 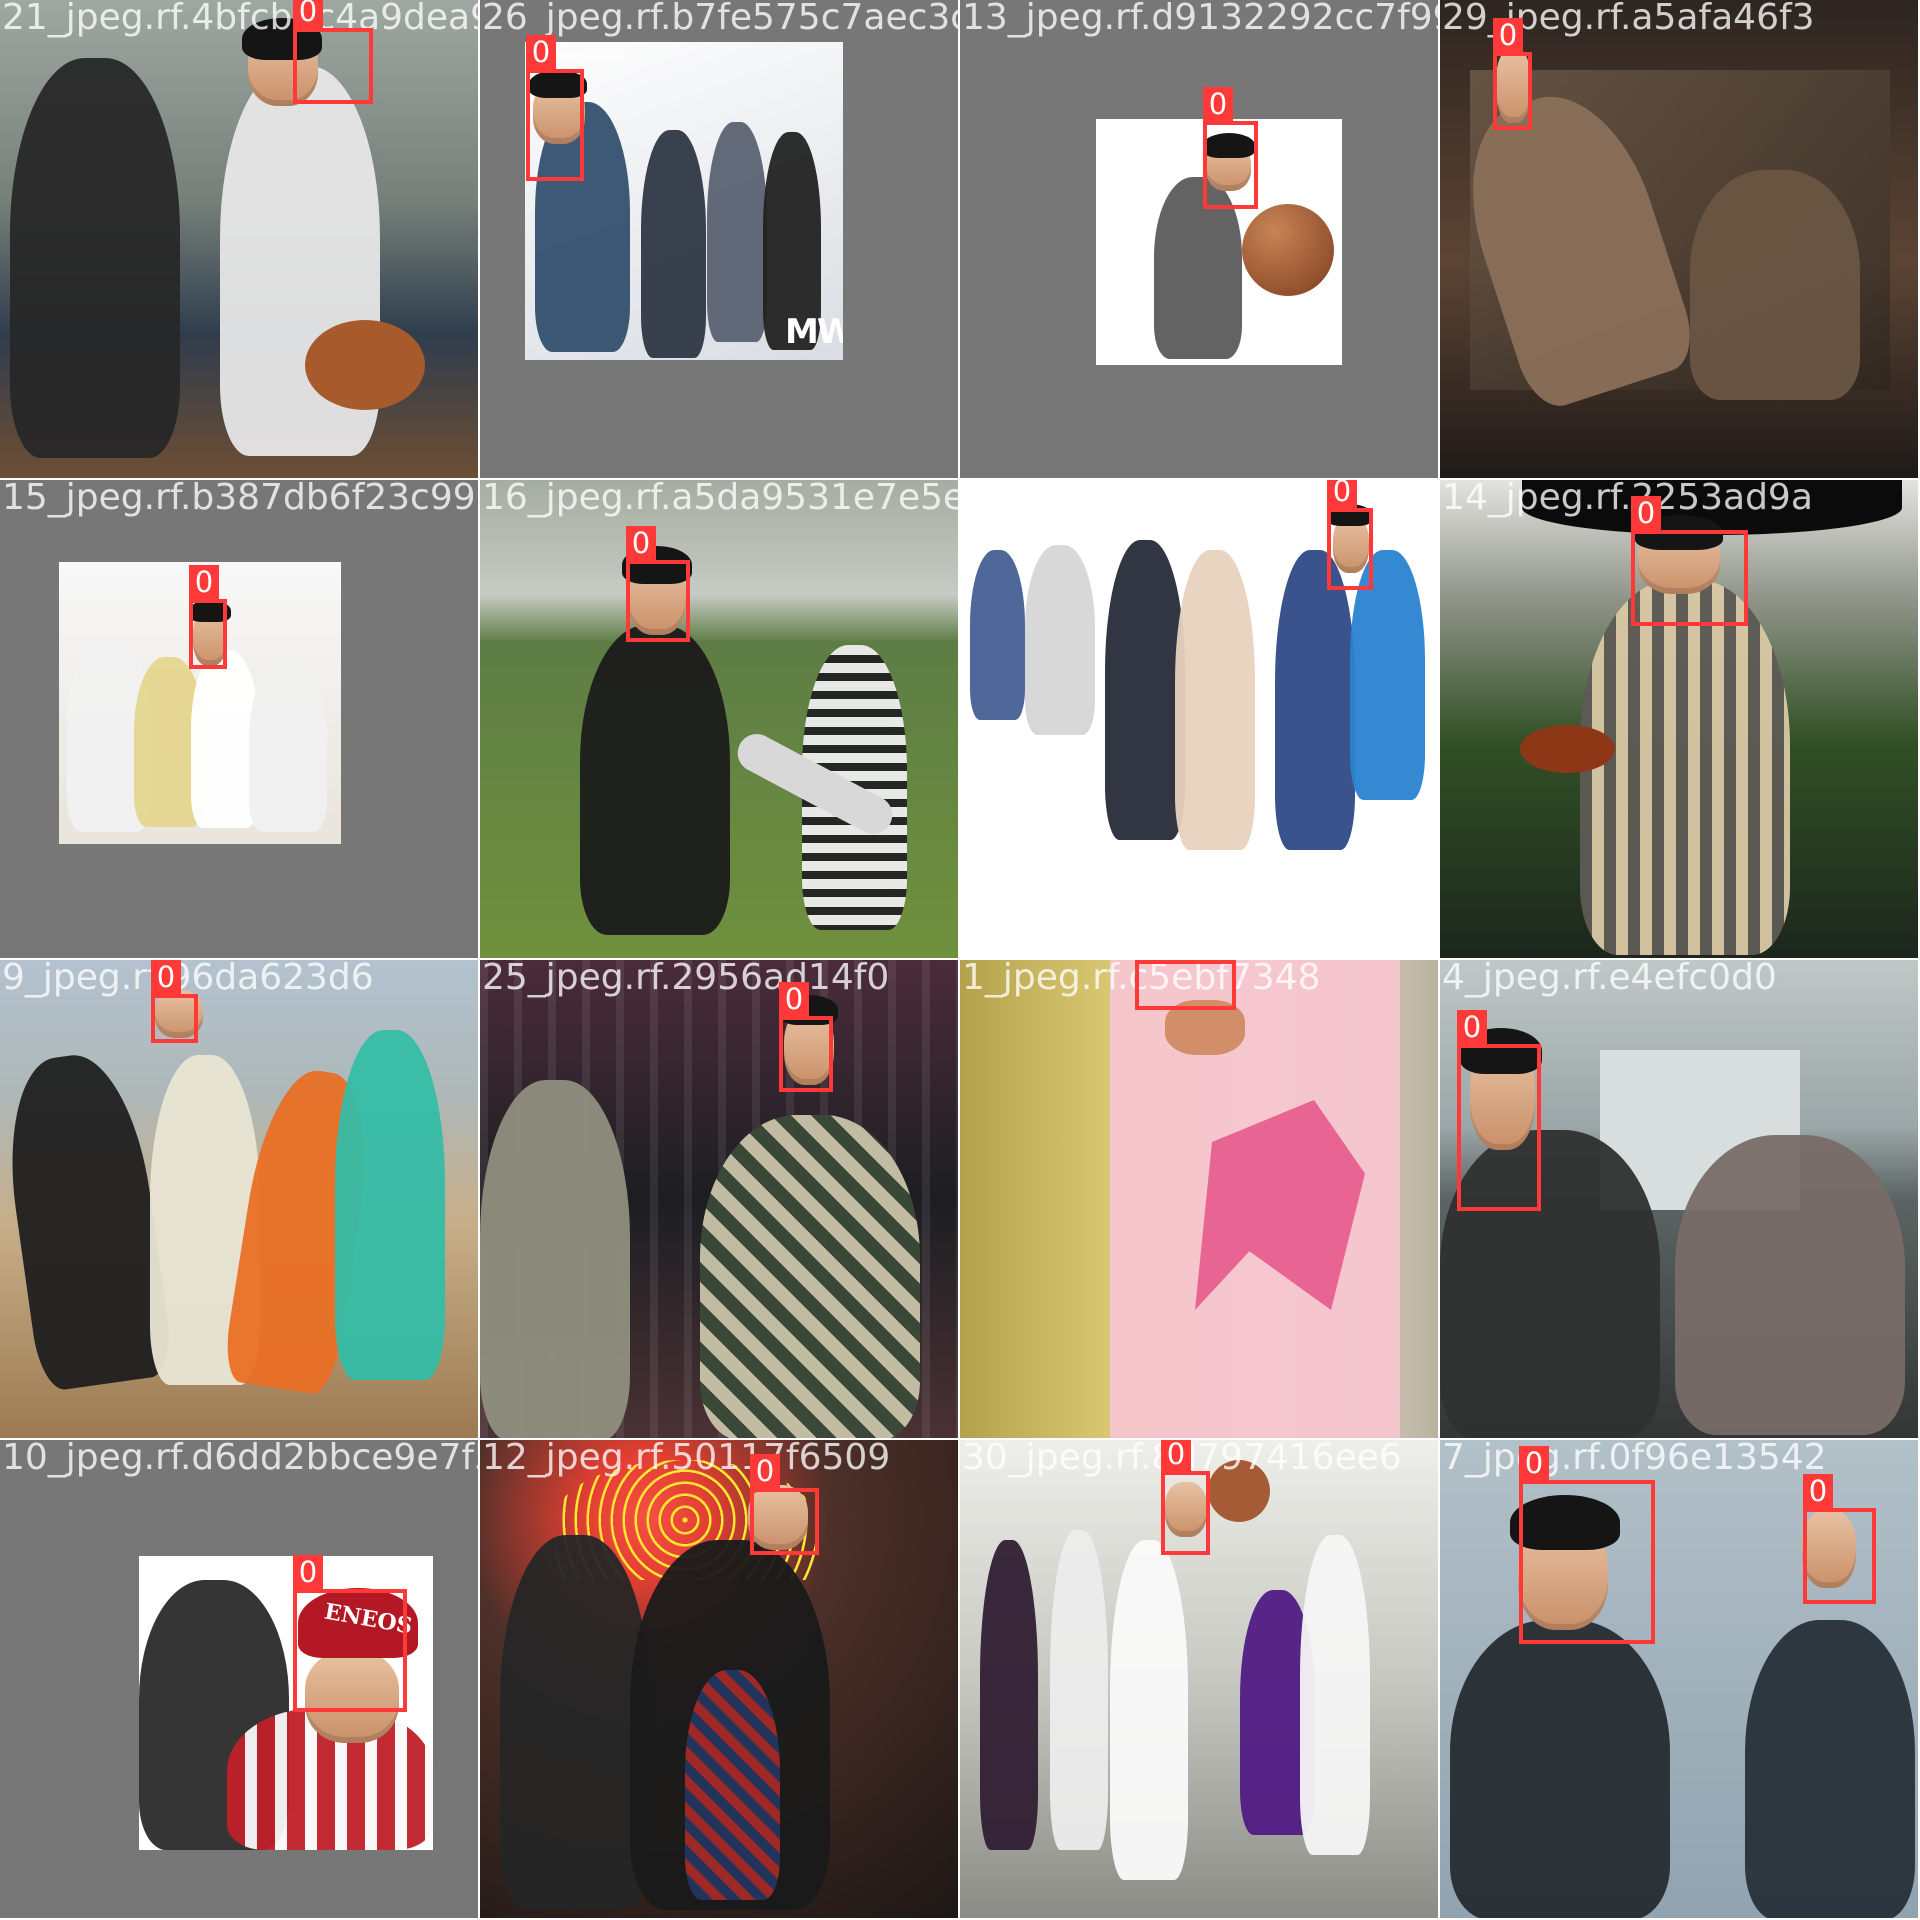 I want to click on mosaic-tile: 25_jpeg.rf.2956ad14f0 0, so click(x=719, y=1199).